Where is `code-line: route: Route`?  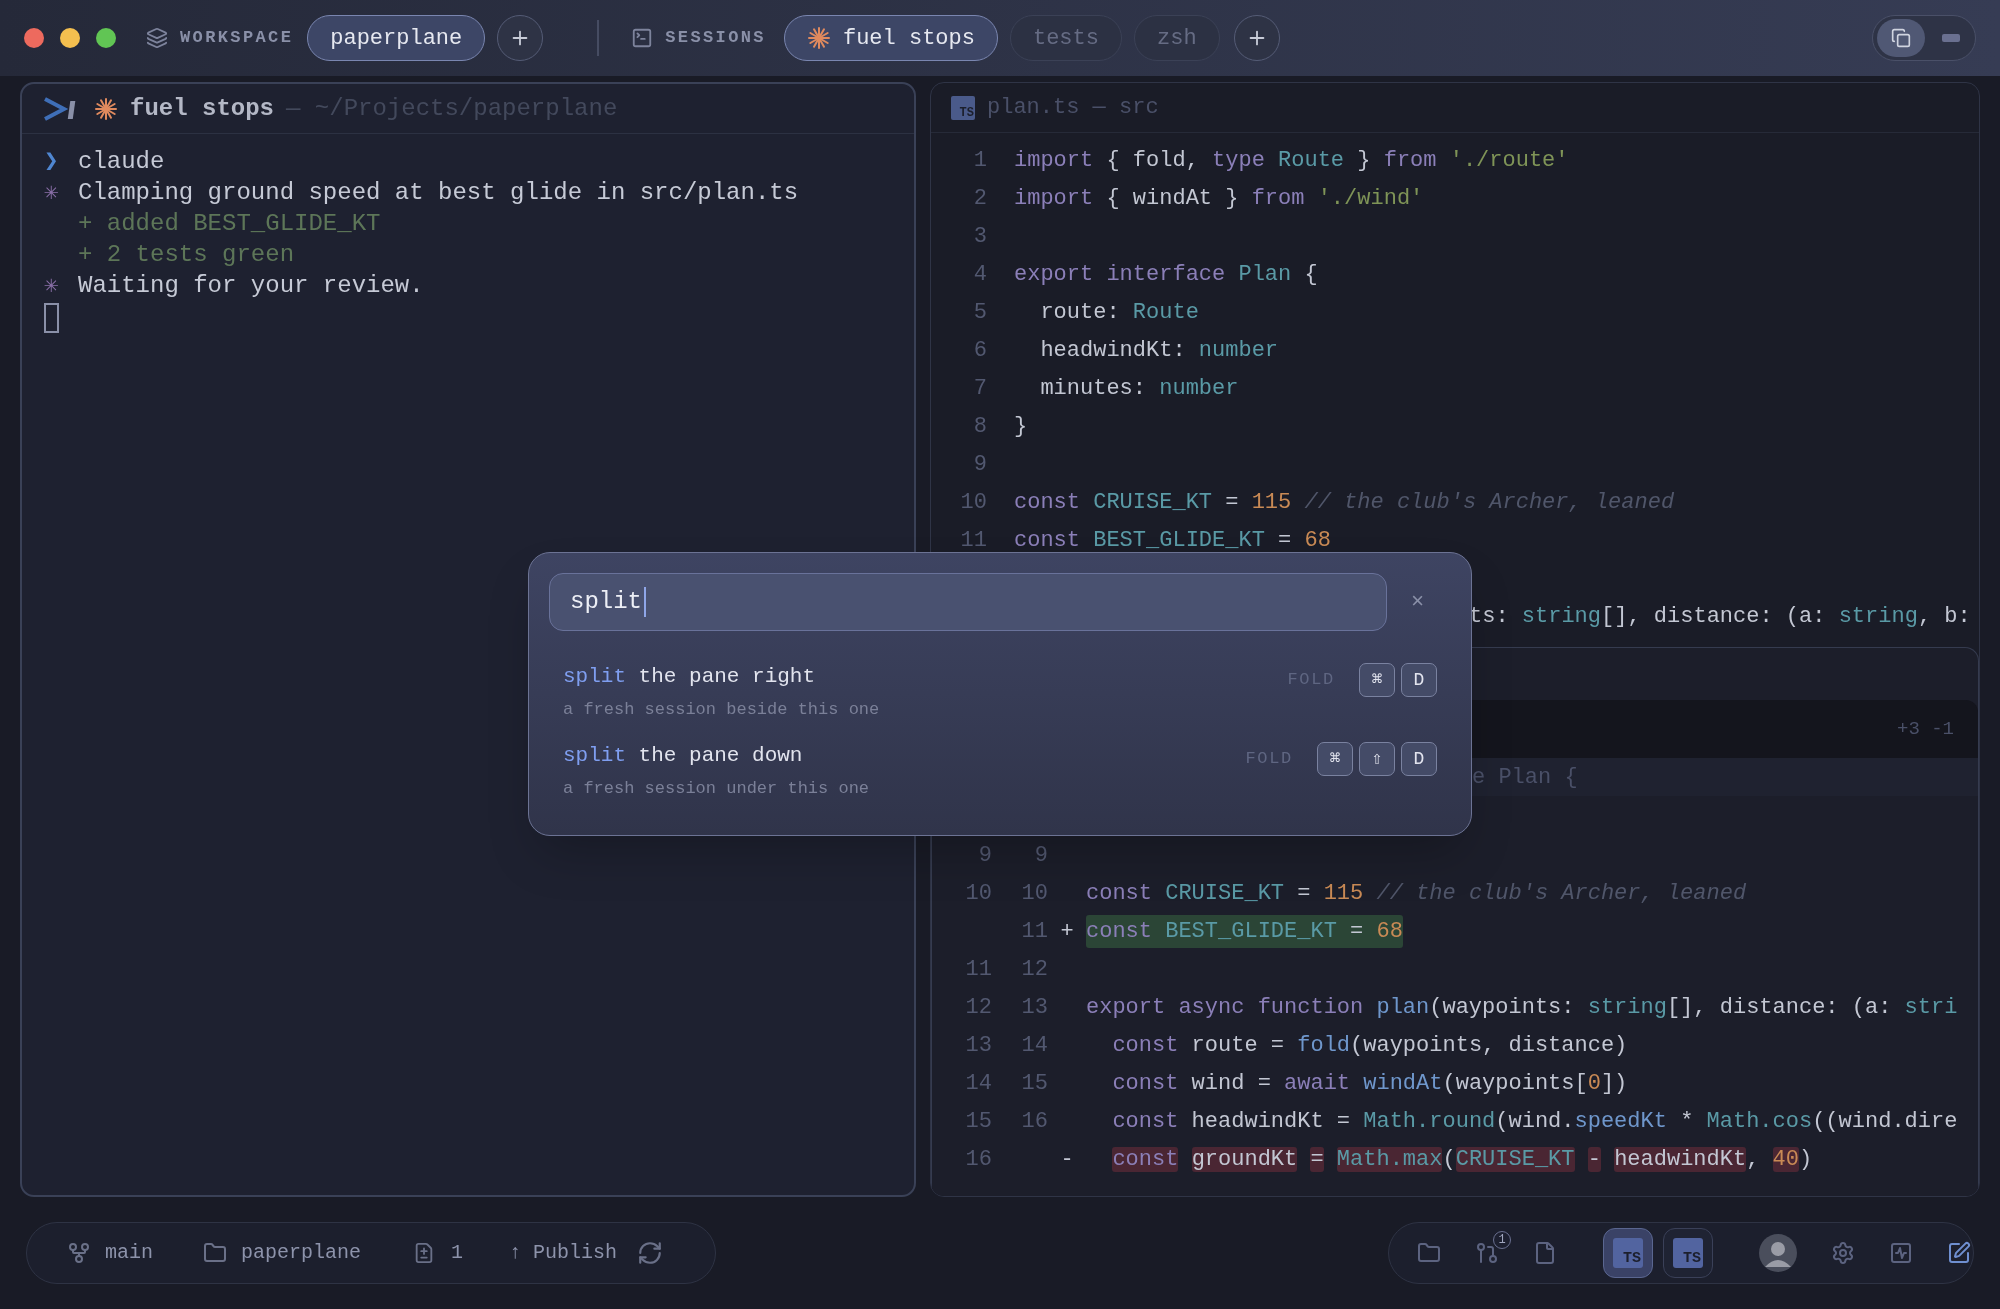
code-line: route: Route is located at coordinates (1119, 312).